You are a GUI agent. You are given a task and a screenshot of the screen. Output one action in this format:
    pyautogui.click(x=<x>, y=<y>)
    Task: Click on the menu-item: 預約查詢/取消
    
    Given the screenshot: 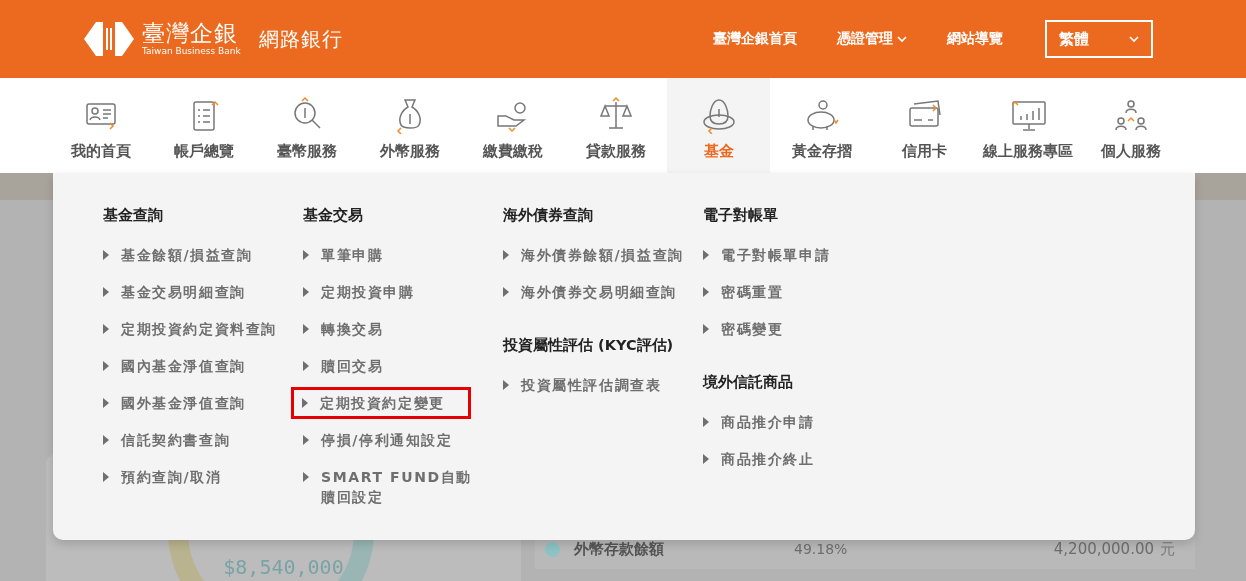 What is the action you would take?
    pyautogui.click(x=196, y=477)
    